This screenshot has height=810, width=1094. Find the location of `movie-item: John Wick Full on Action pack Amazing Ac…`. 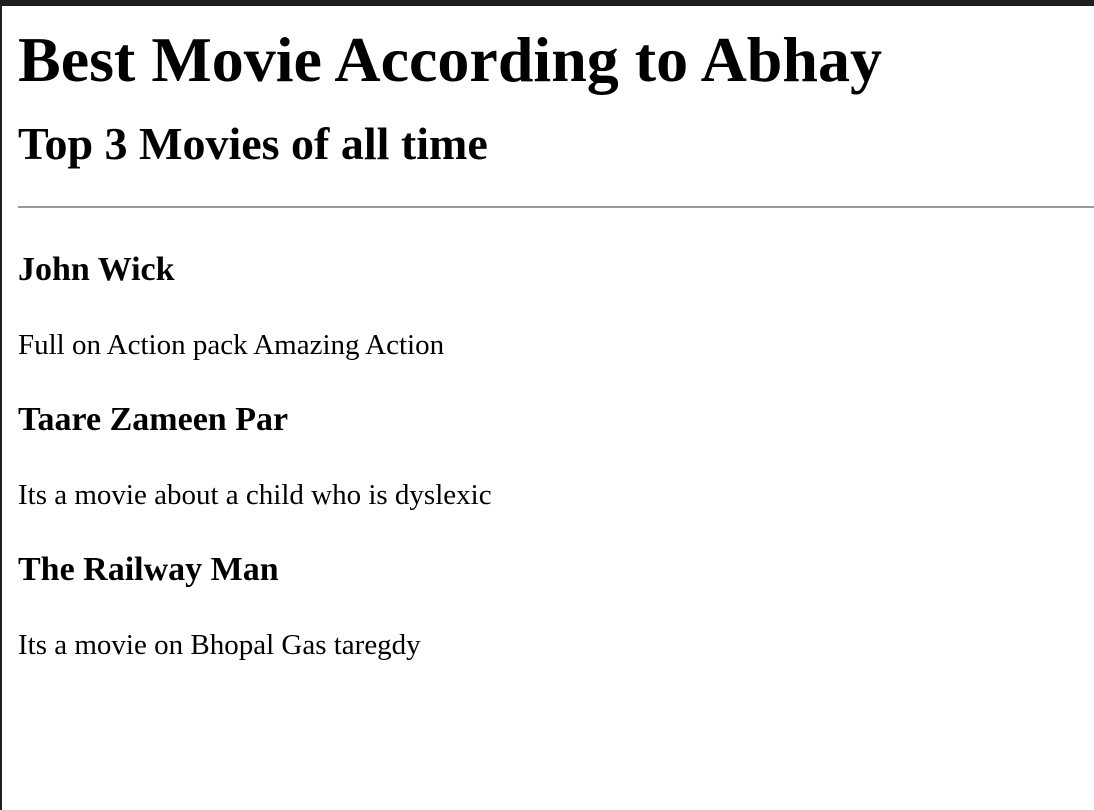

movie-item: John Wick Full on Action pack Amazing Ac… is located at coordinates (556, 306).